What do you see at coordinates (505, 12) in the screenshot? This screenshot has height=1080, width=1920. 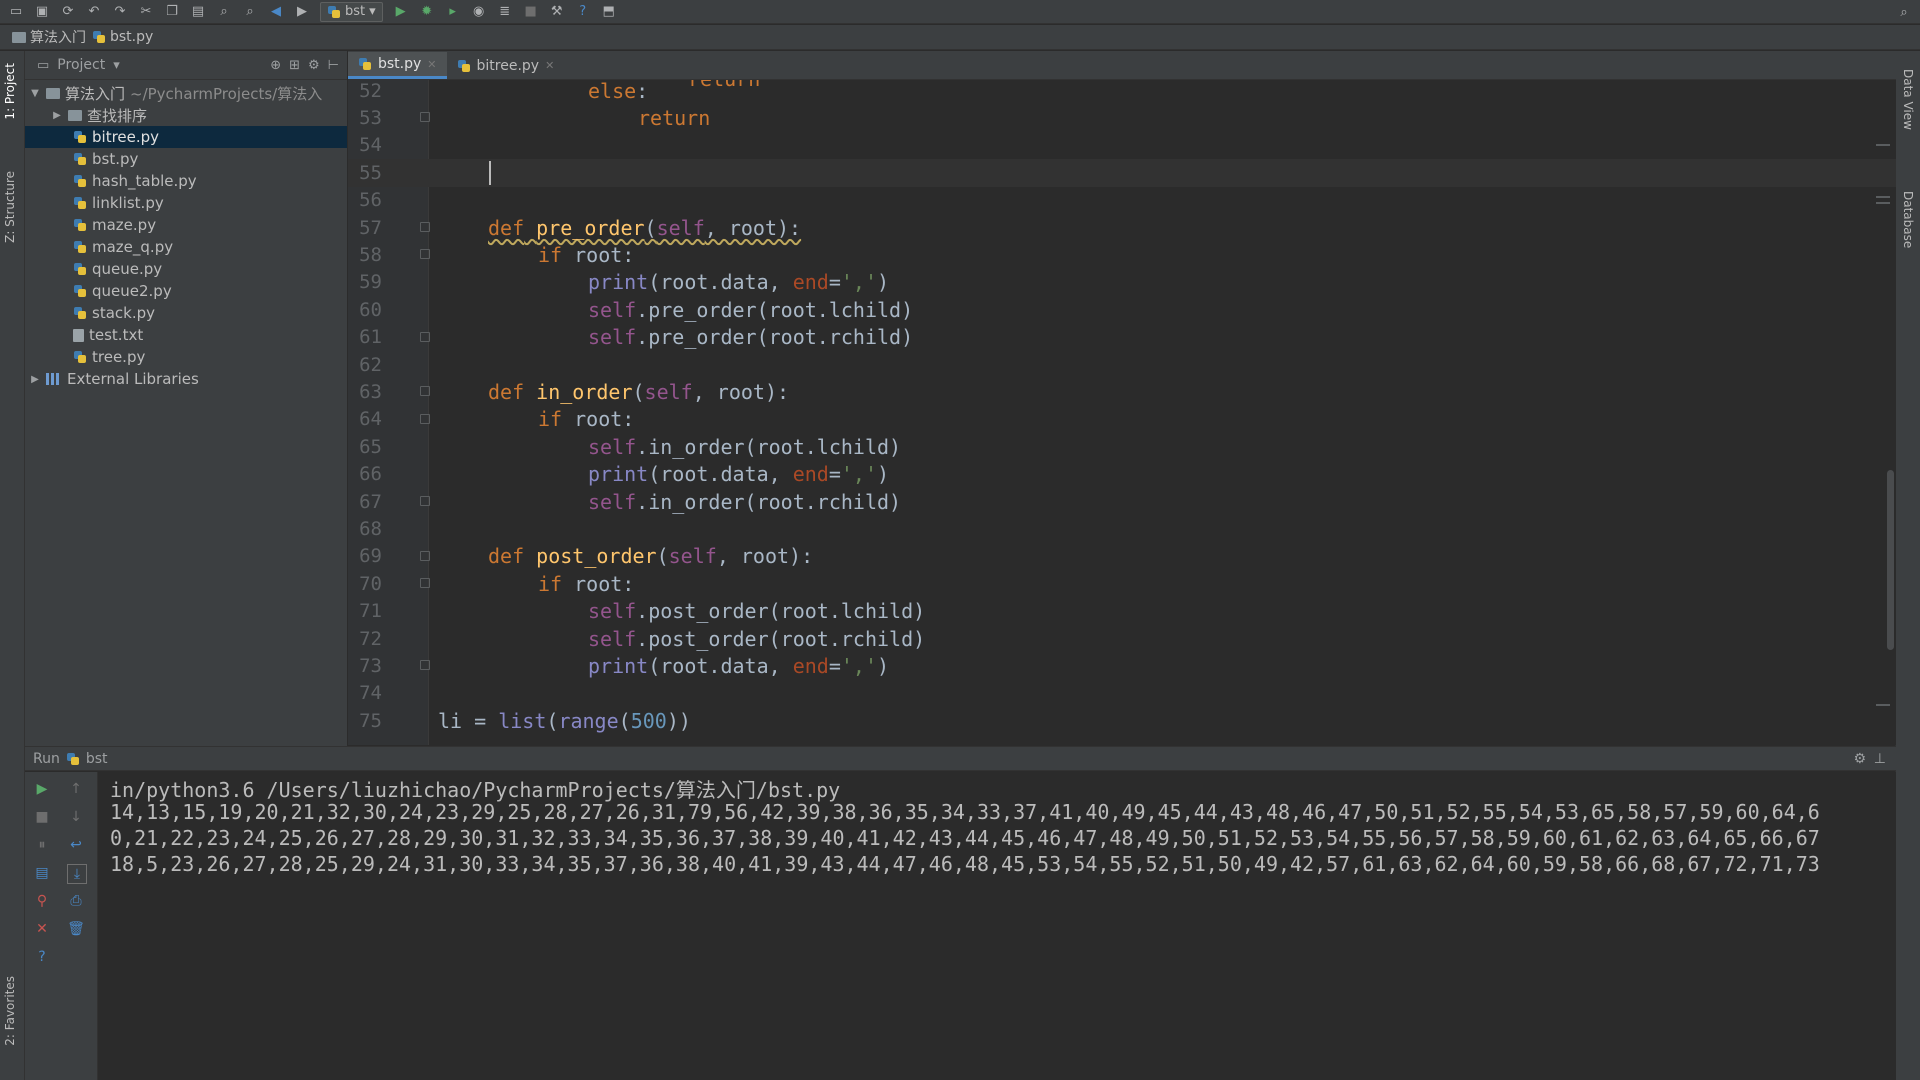 I see `concurrency-icon: ≣` at bounding box center [505, 12].